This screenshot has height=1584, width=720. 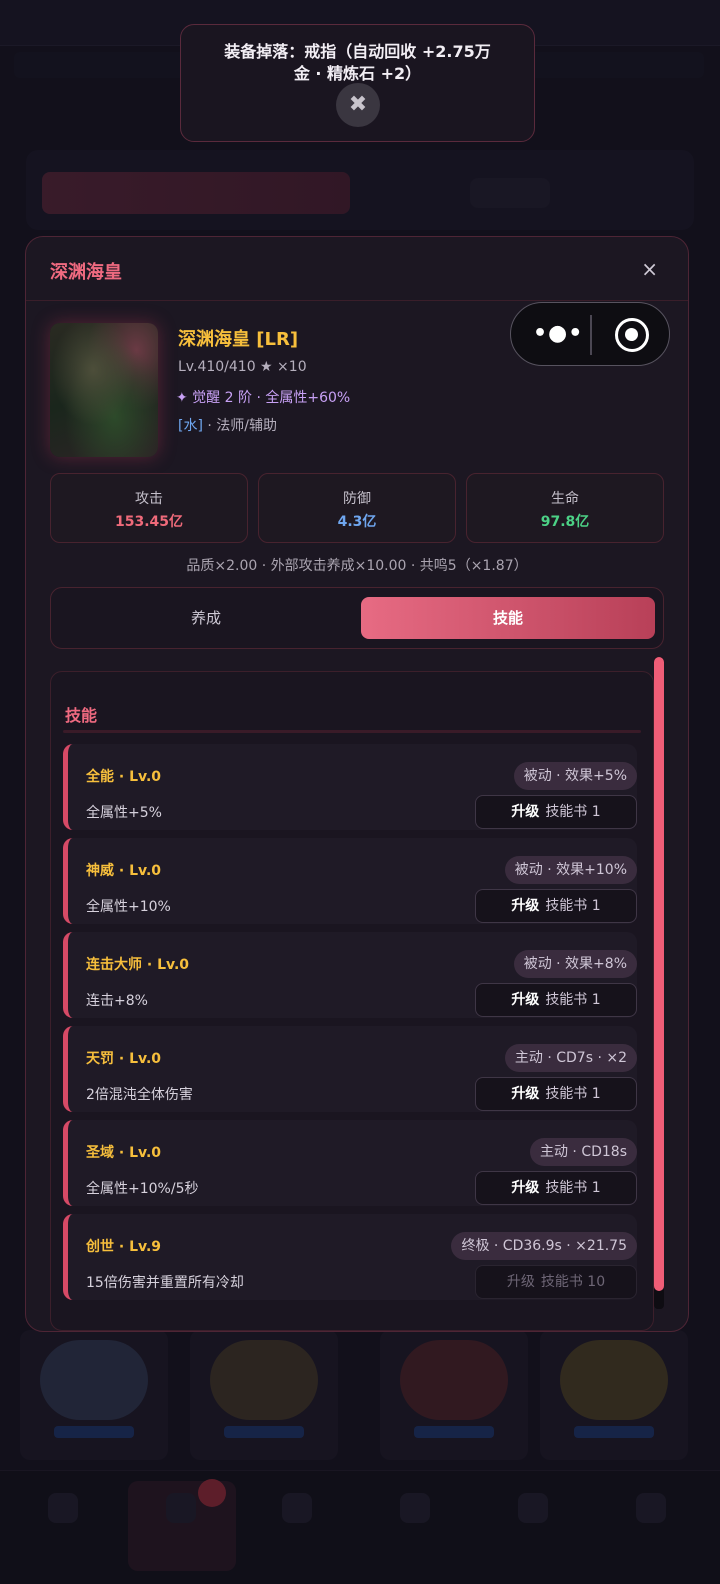 I want to click on skill-desc: 连击+8%, so click(x=117, y=1001).